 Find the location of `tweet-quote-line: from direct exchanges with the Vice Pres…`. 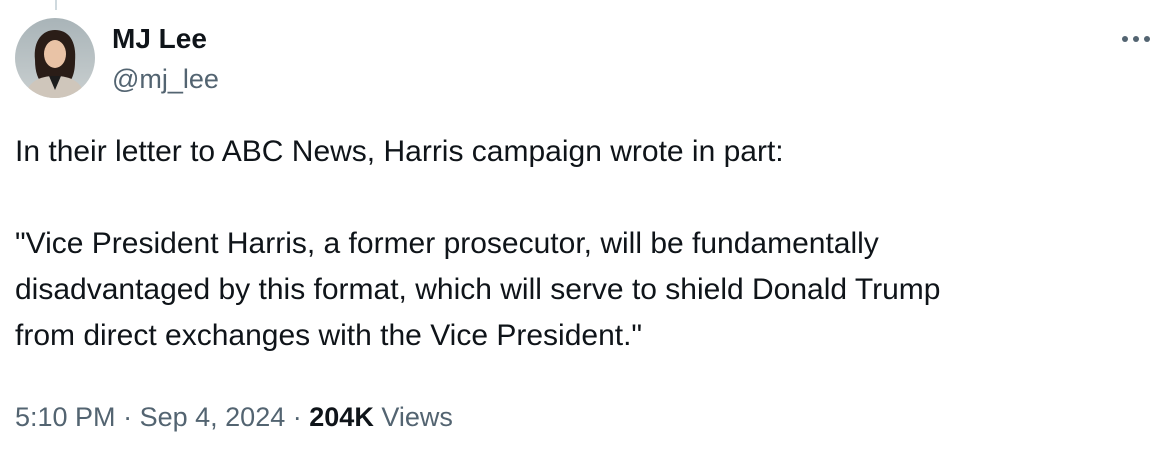

tweet-quote-line: from direct exchanges with the Vice Pres… is located at coordinates (329, 335).